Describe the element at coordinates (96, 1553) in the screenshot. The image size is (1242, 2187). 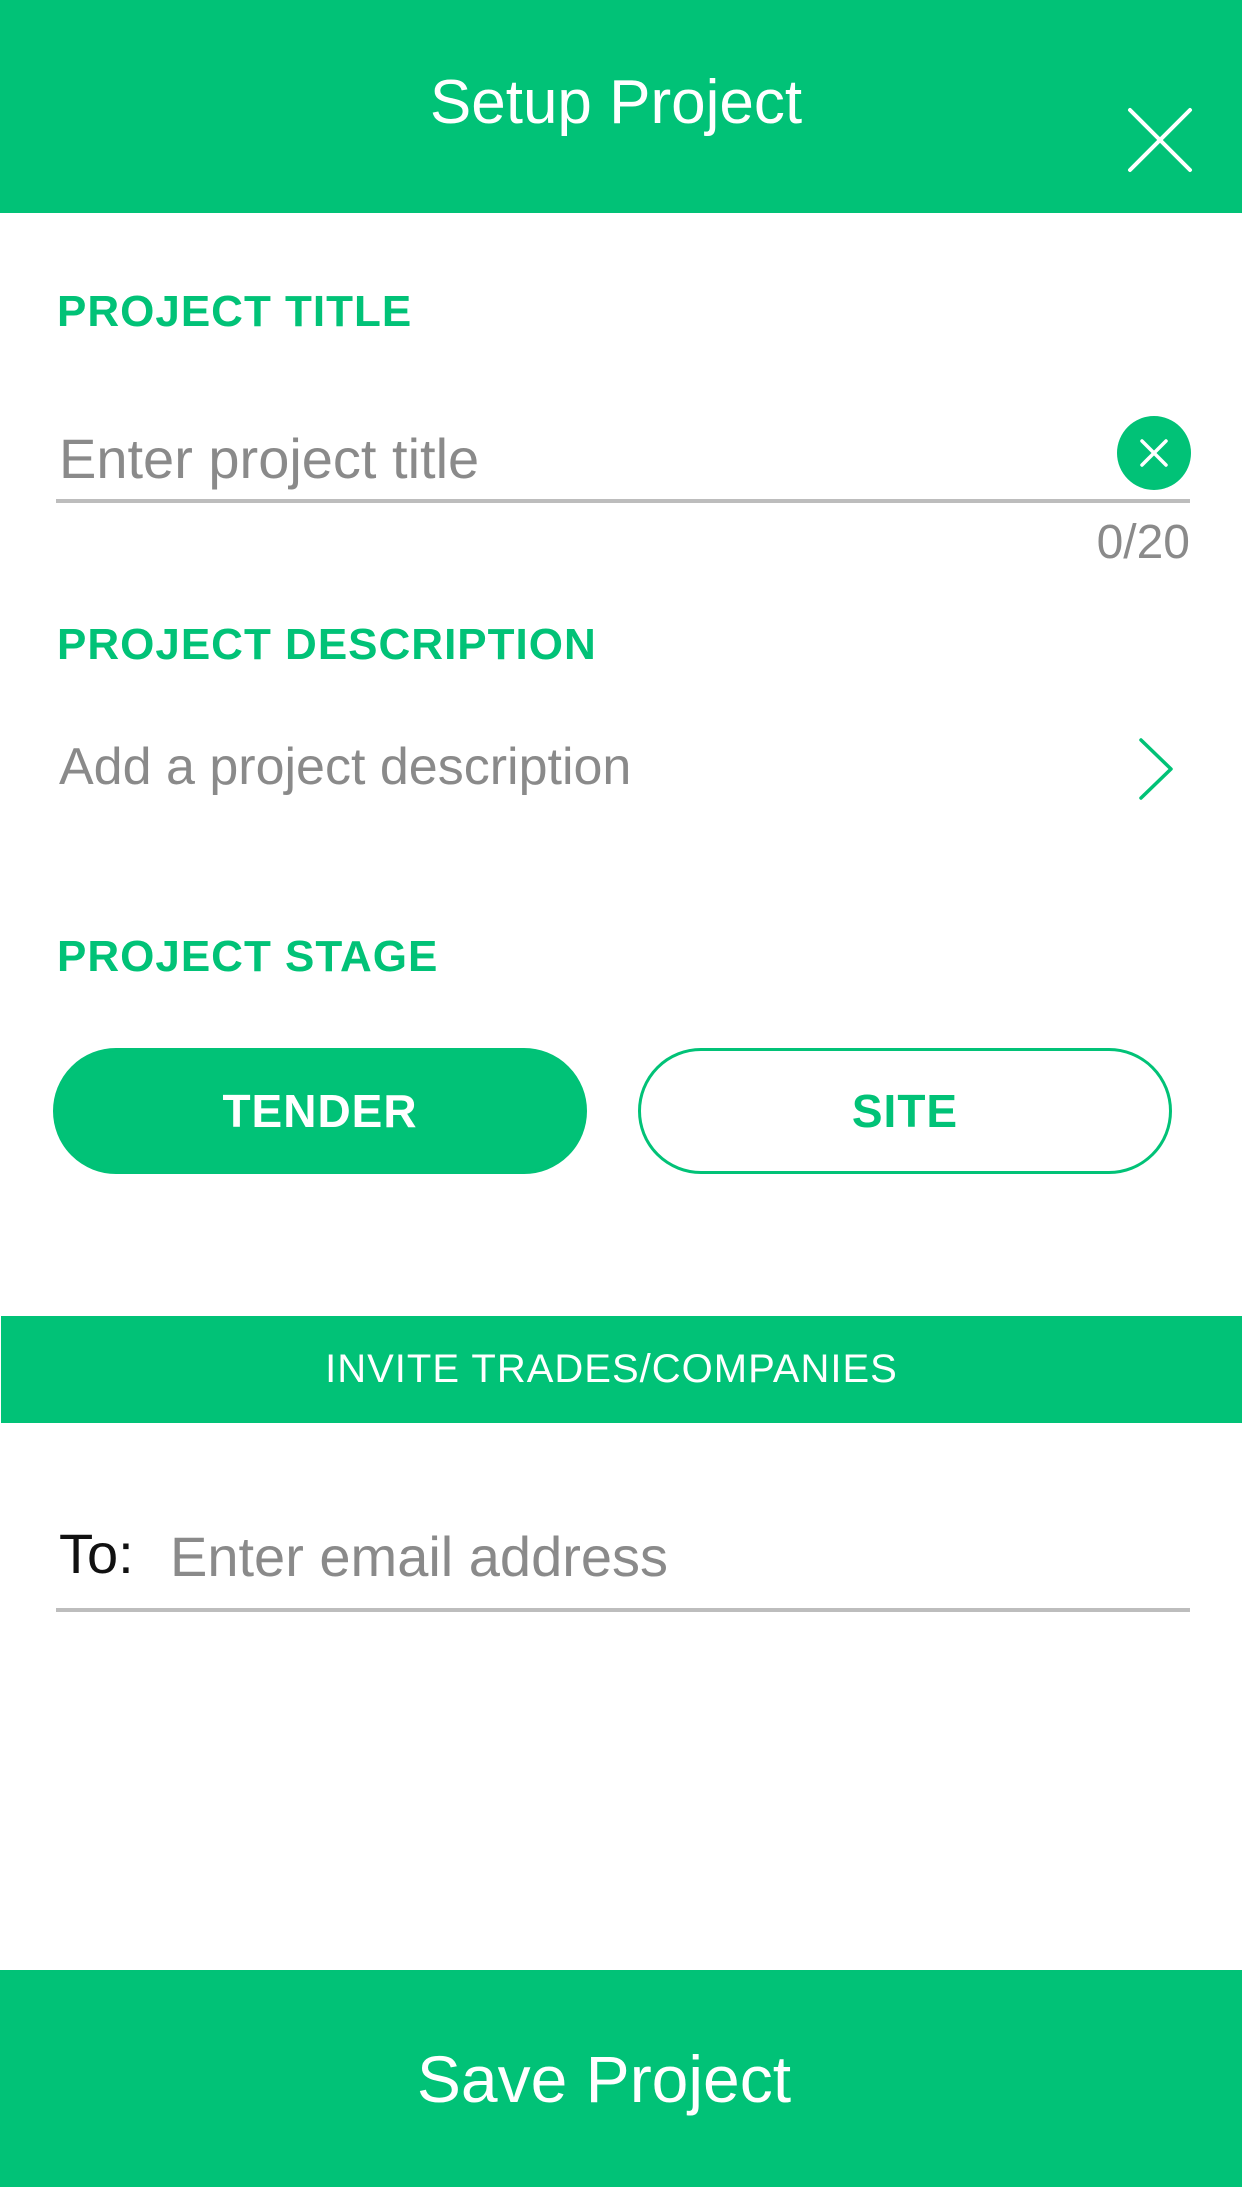
I see `to-label: To:` at that location.